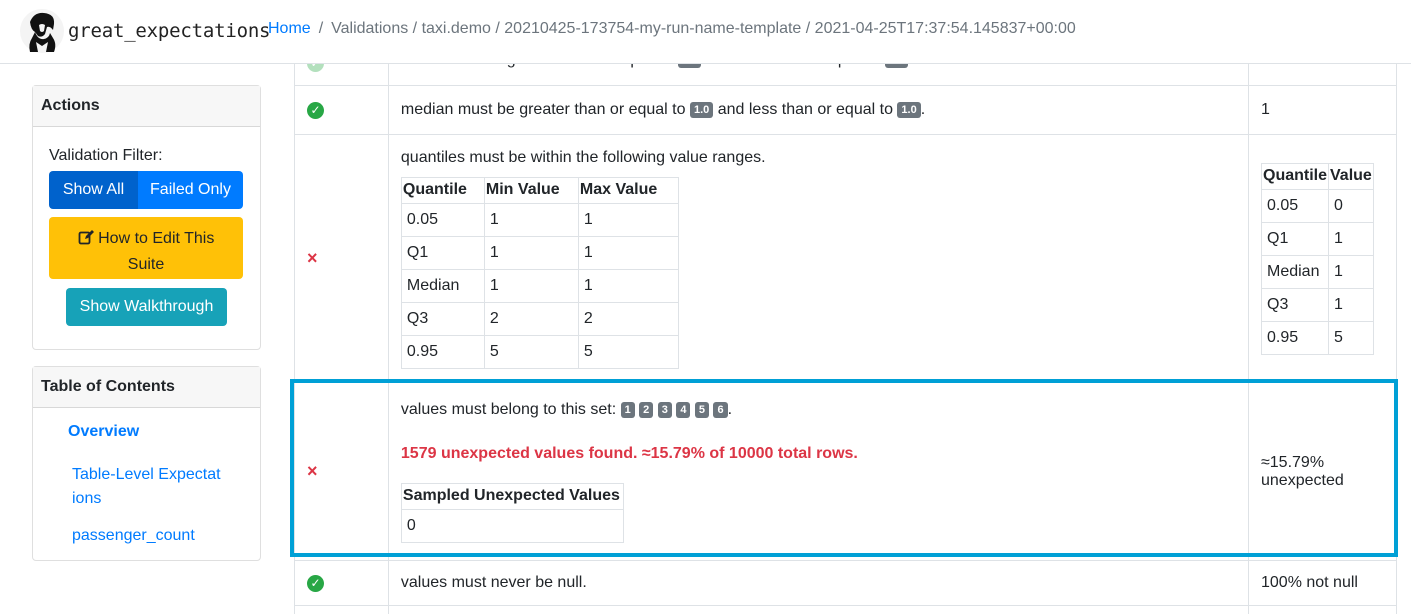  I want to click on table-row: 0.05 0, so click(1317, 205).